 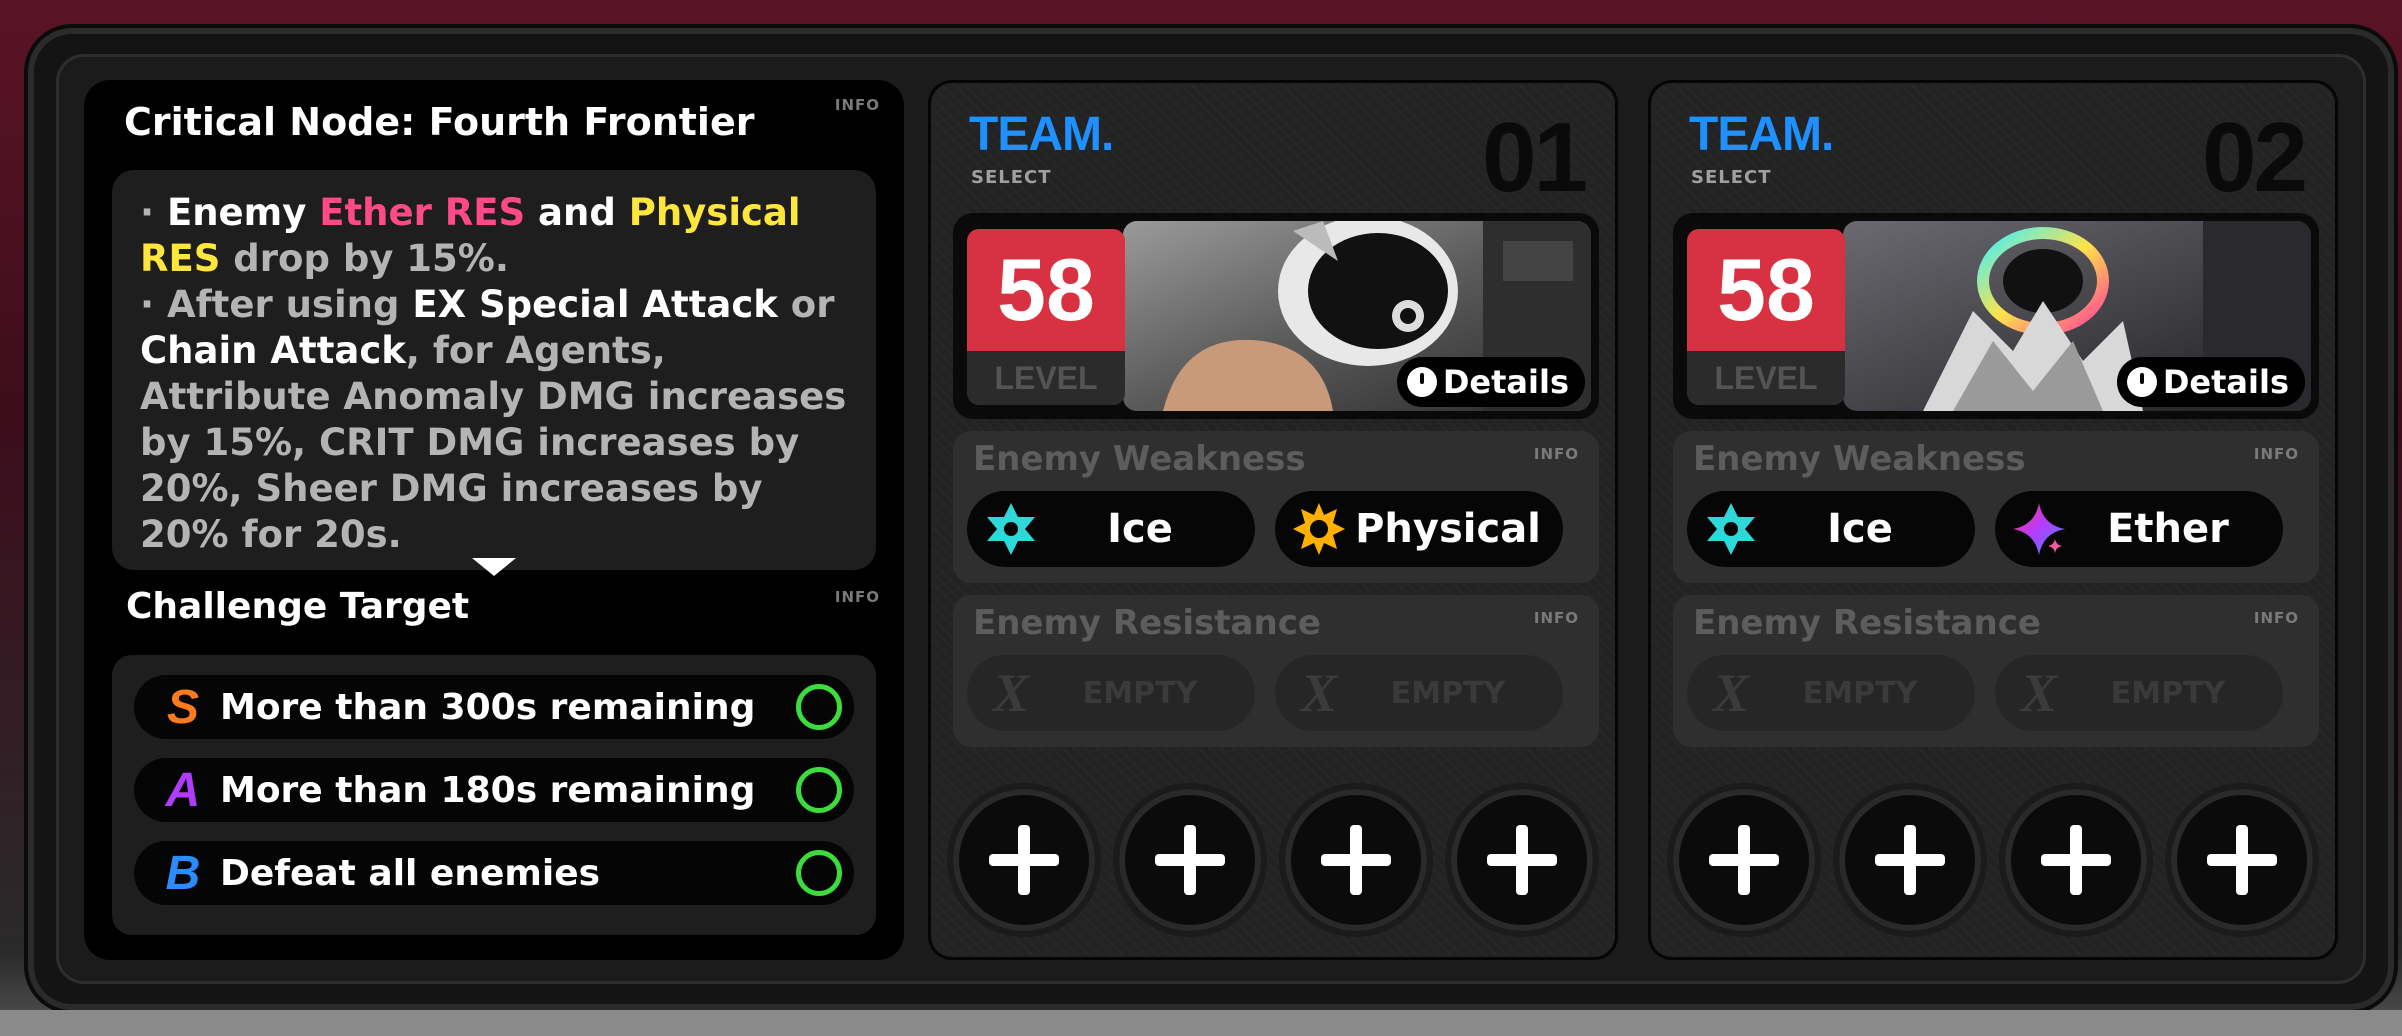 What do you see at coordinates (595, 304) in the screenshot?
I see `ex-special-text: EX Special Attack` at bounding box center [595, 304].